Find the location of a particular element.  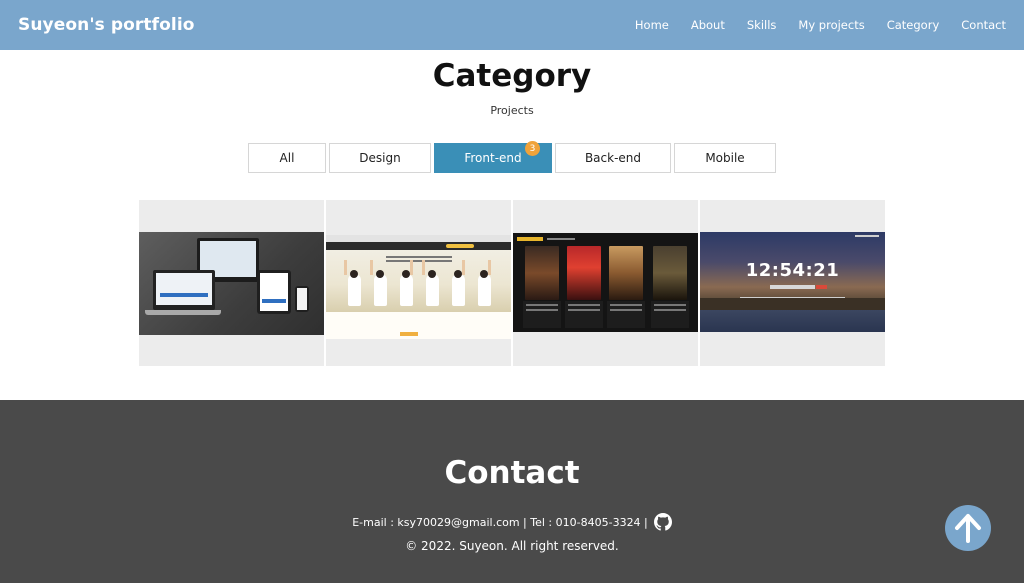

category-title: Category is located at coordinates (512, 76).